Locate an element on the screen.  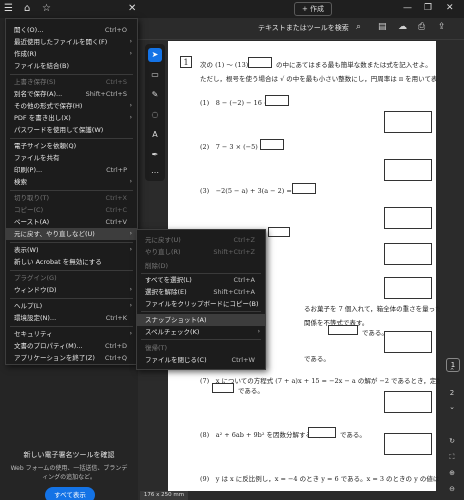
page-next-number: 2 is located at coordinates (452, 393).